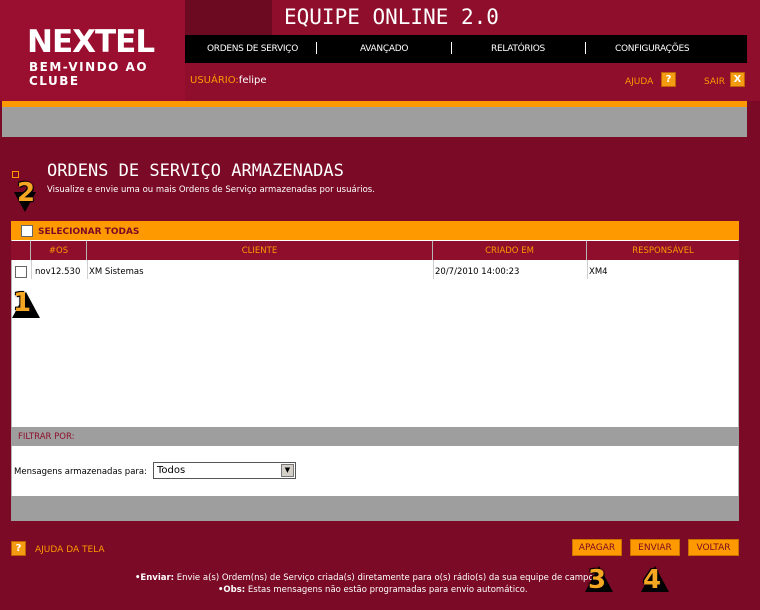 The width and height of the screenshot is (760, 610). Describe the element at coordinates (639, 82) in the screenshot. I see `help-link: AJUDA` at that location.